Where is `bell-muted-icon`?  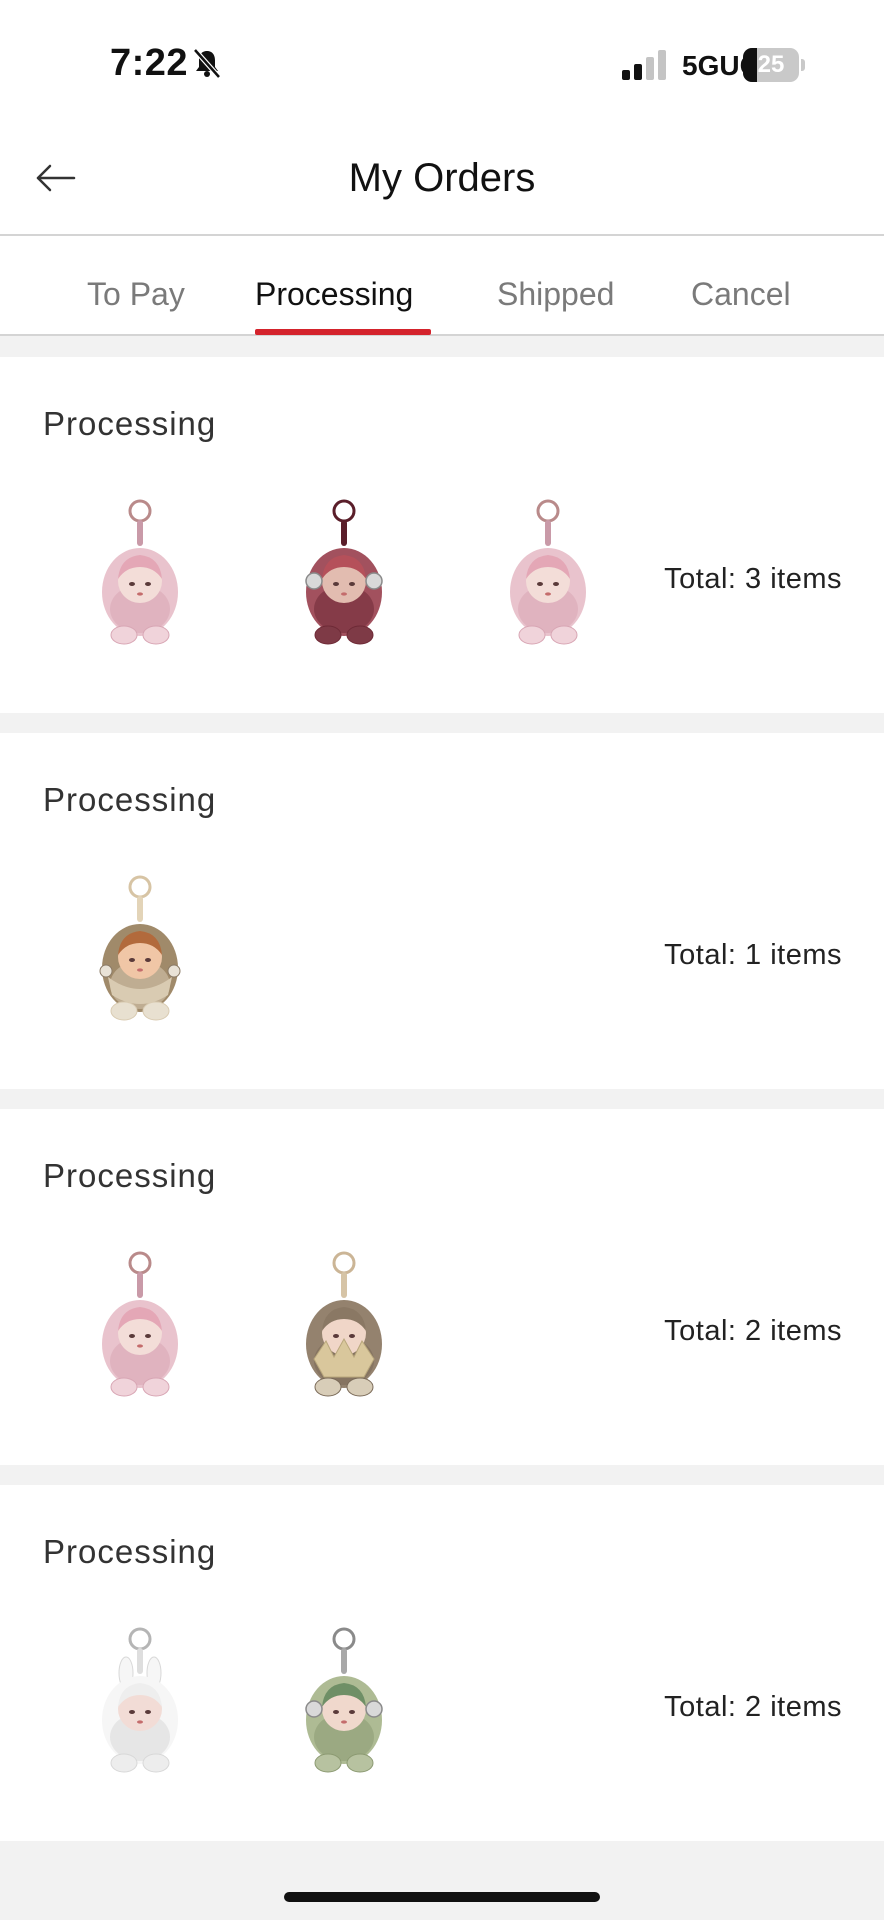 bell-muted-icon is located at coordinates (207, 63).